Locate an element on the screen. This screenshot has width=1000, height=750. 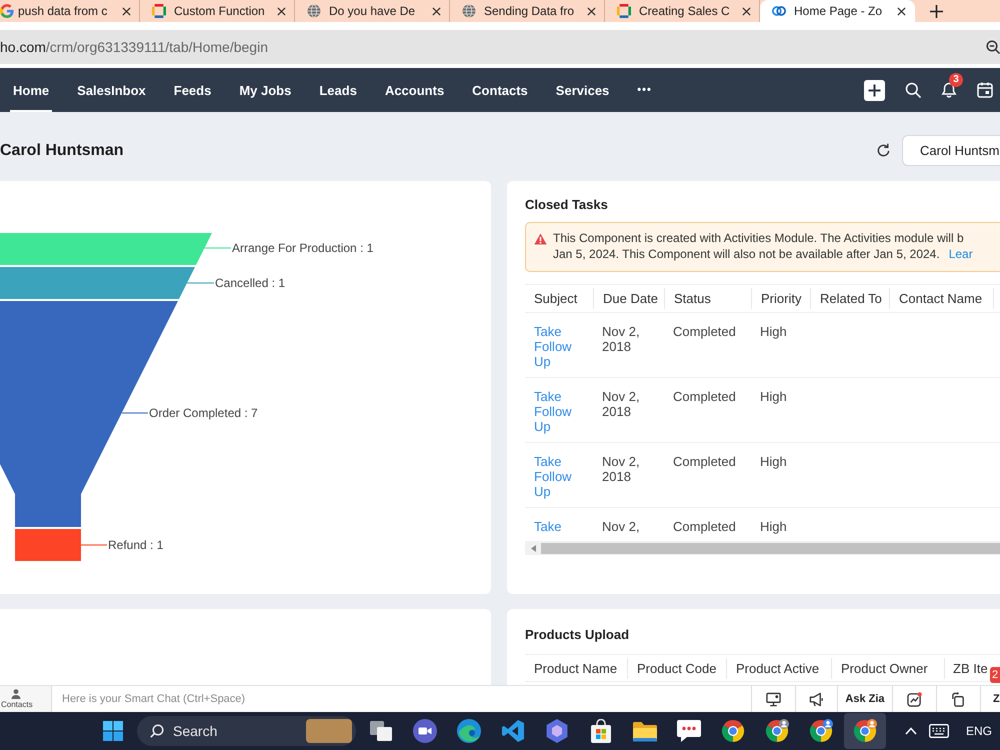
magnifier-icon is located at coordinates (993, 47).